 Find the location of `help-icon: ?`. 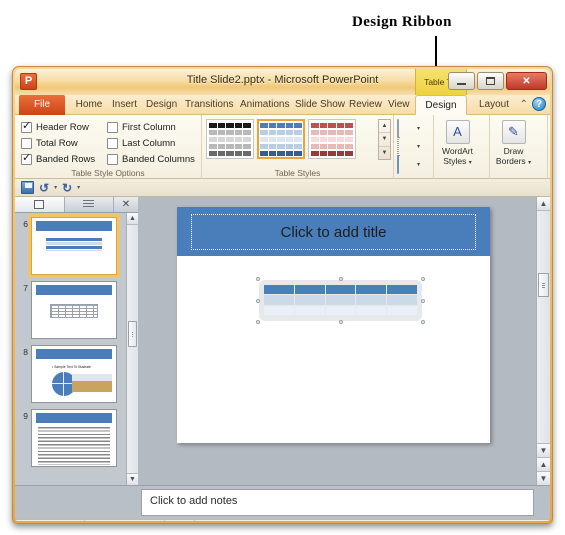

help-icon: ? is located at coordinates (539, 104).